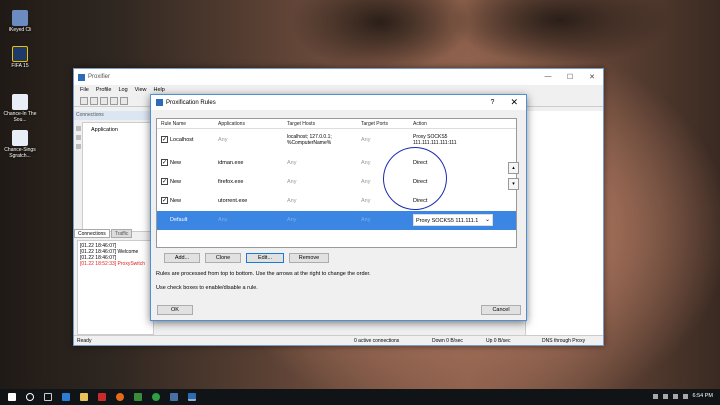  Describe the element at coordinates (292, 182) in the screenshot. I see `rule-target-hosts: Any` at that location.